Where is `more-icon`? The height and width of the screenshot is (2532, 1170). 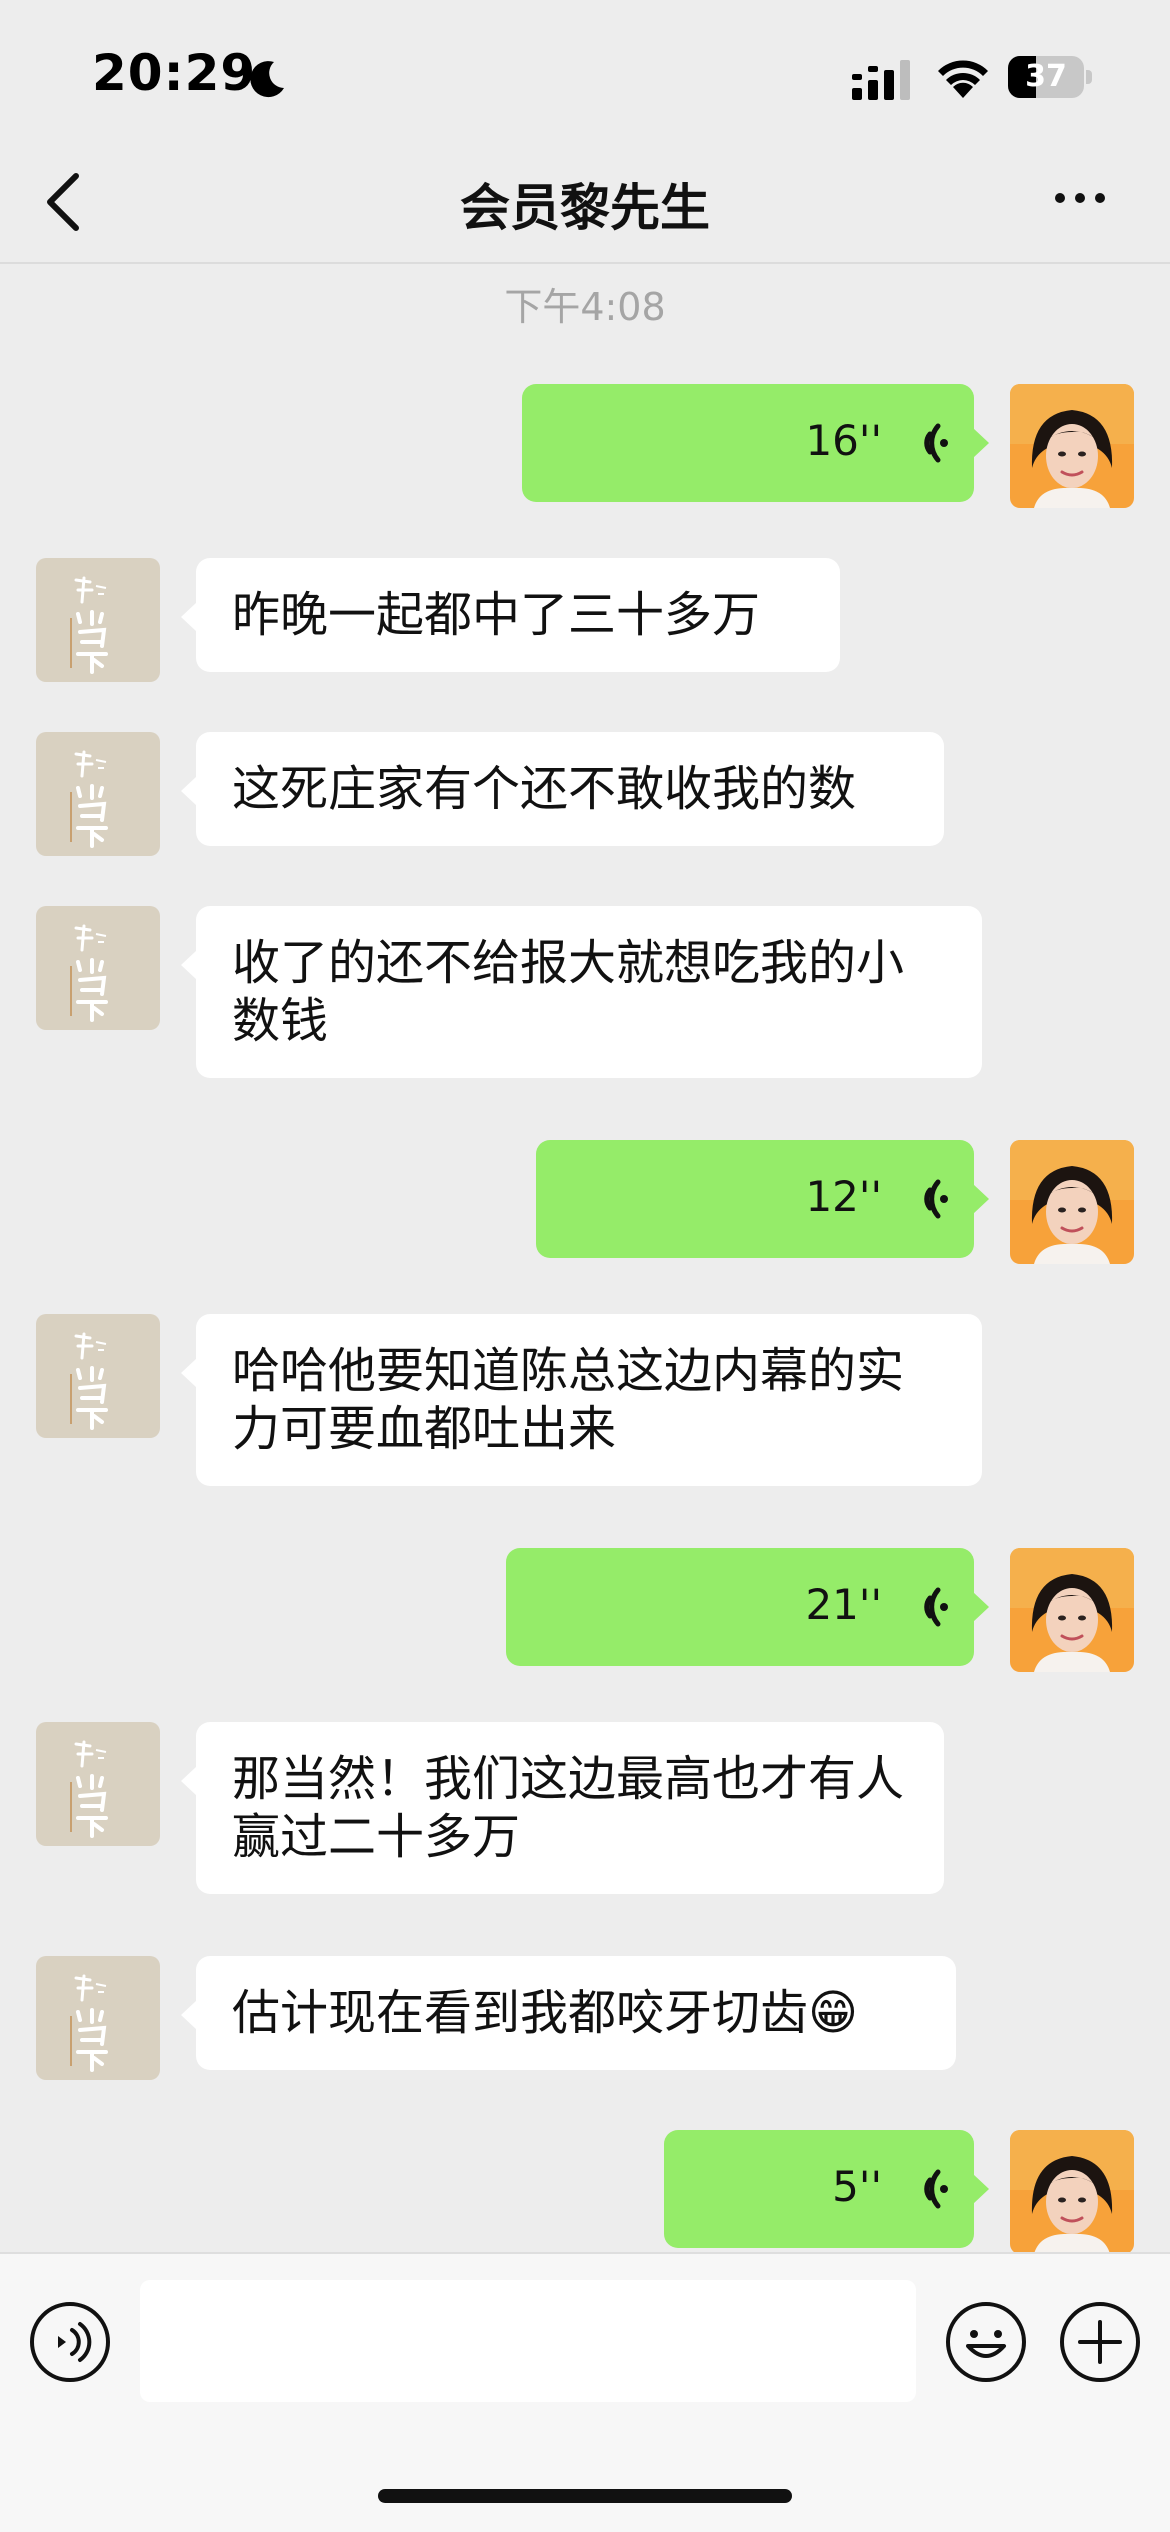
more-icon is located at coordinates (1080, 198).